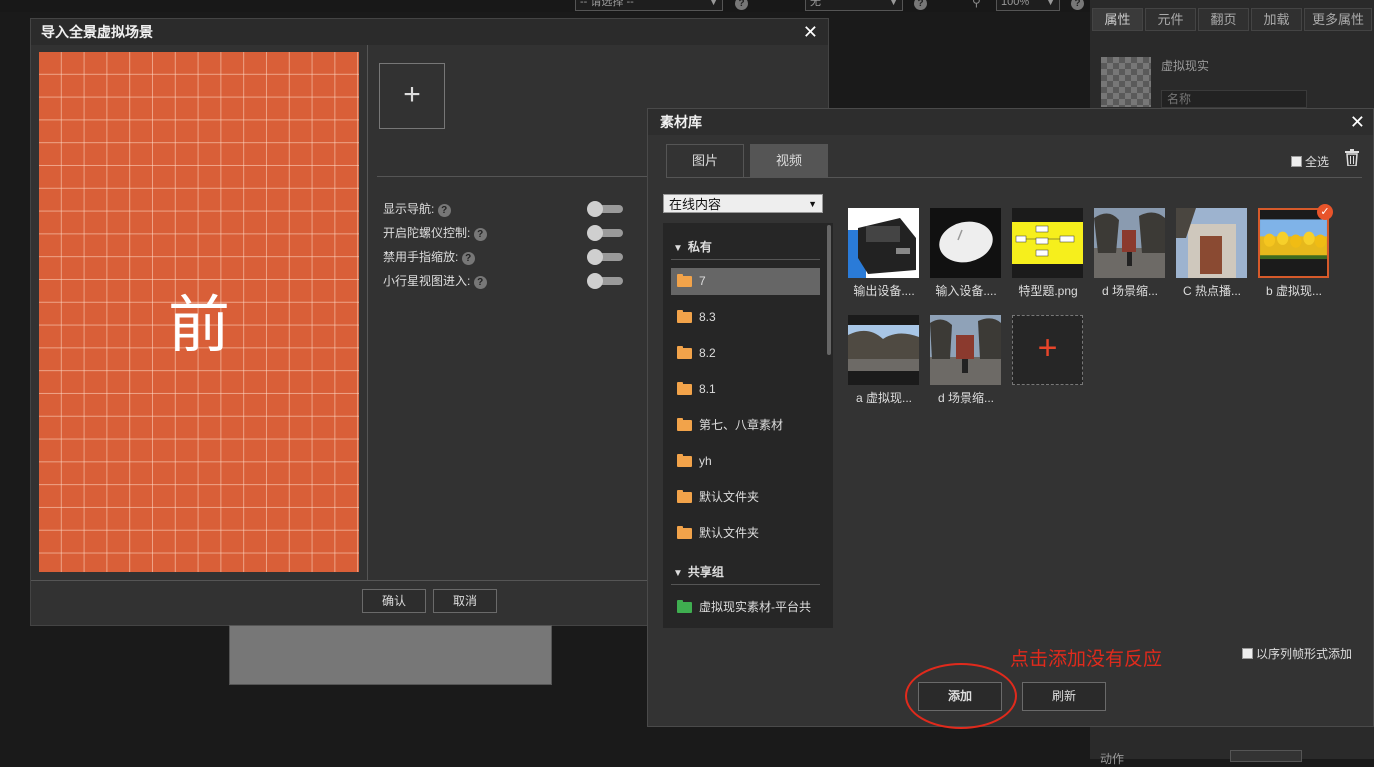 Image resolution: width=1374 pixels, height=767 pixels. I want to click on folder-label: 默认文件夹, so click(729, 533).